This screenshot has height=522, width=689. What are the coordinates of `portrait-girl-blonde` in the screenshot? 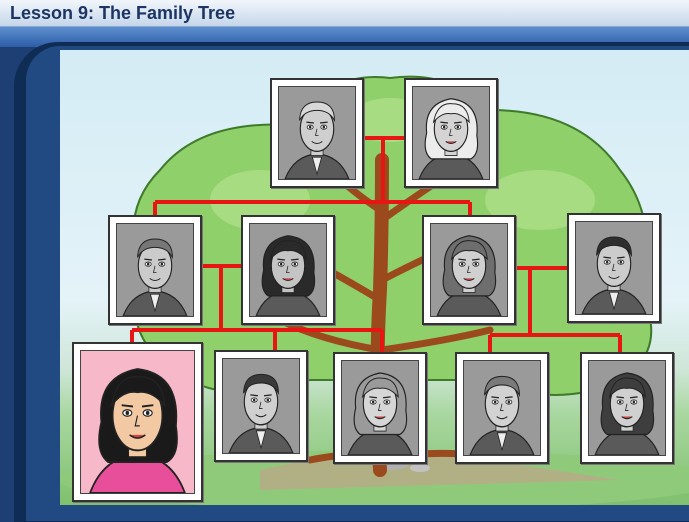 It's located at (380, 408).